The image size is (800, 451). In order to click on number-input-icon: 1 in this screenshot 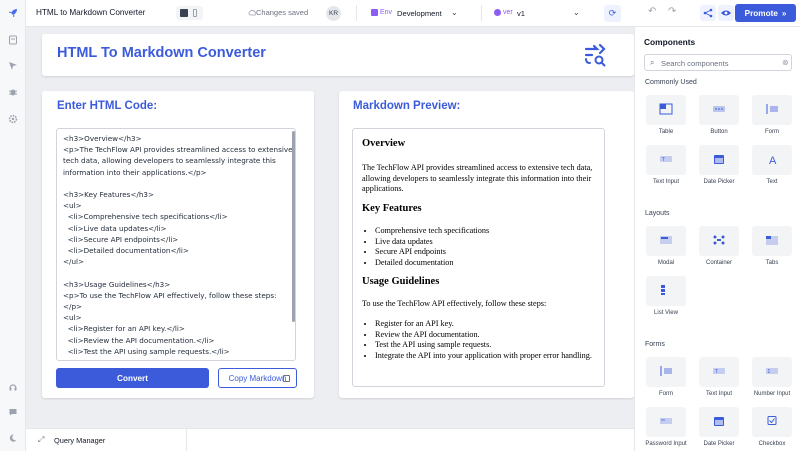, I will do `click(772, 372)`.